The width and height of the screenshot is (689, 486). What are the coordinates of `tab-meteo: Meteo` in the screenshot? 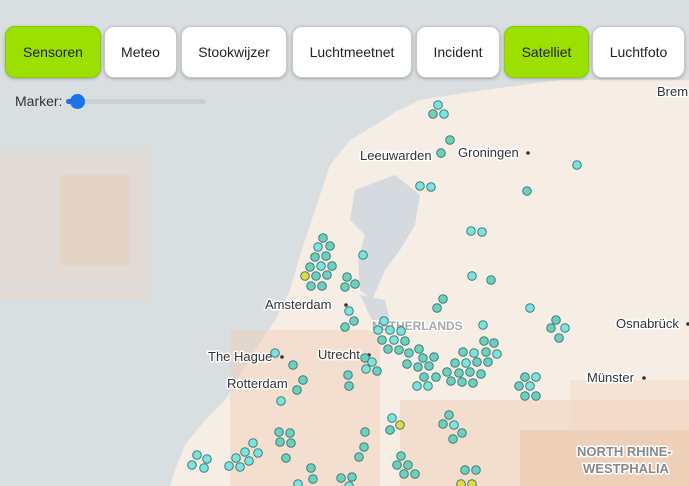 It's located at (140, 52).